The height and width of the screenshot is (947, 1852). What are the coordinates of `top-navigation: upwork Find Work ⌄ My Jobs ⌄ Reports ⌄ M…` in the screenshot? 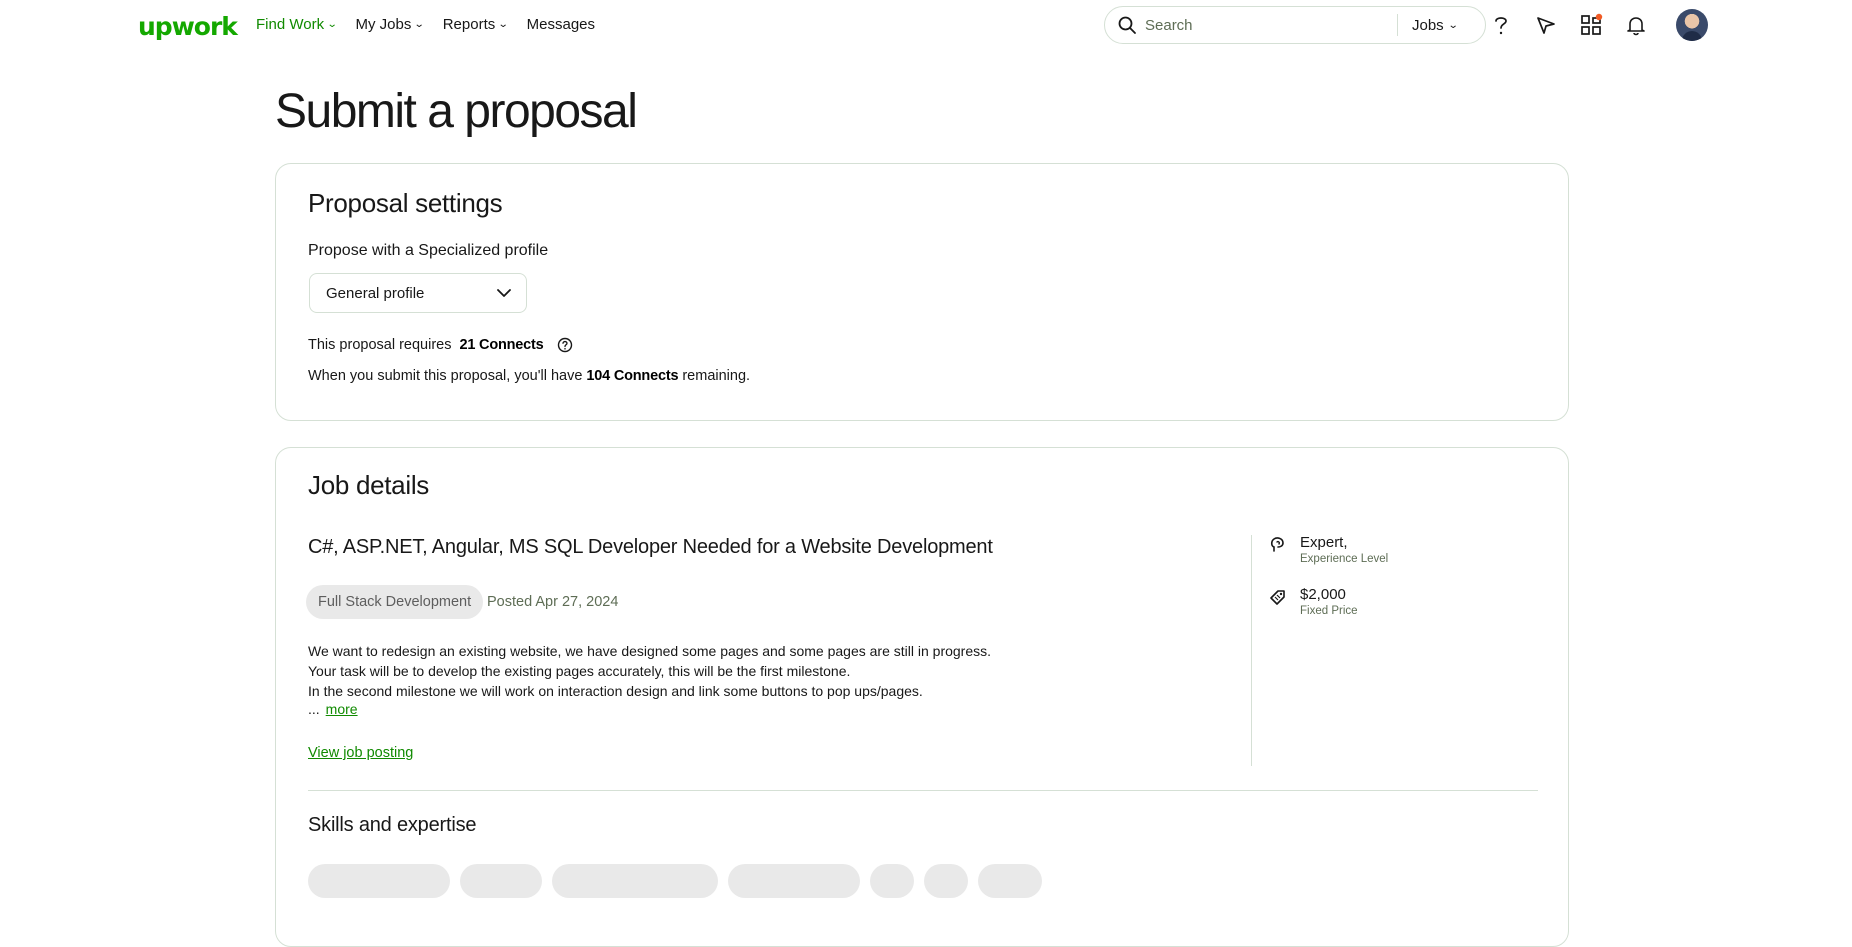 It's located at (926, 26).